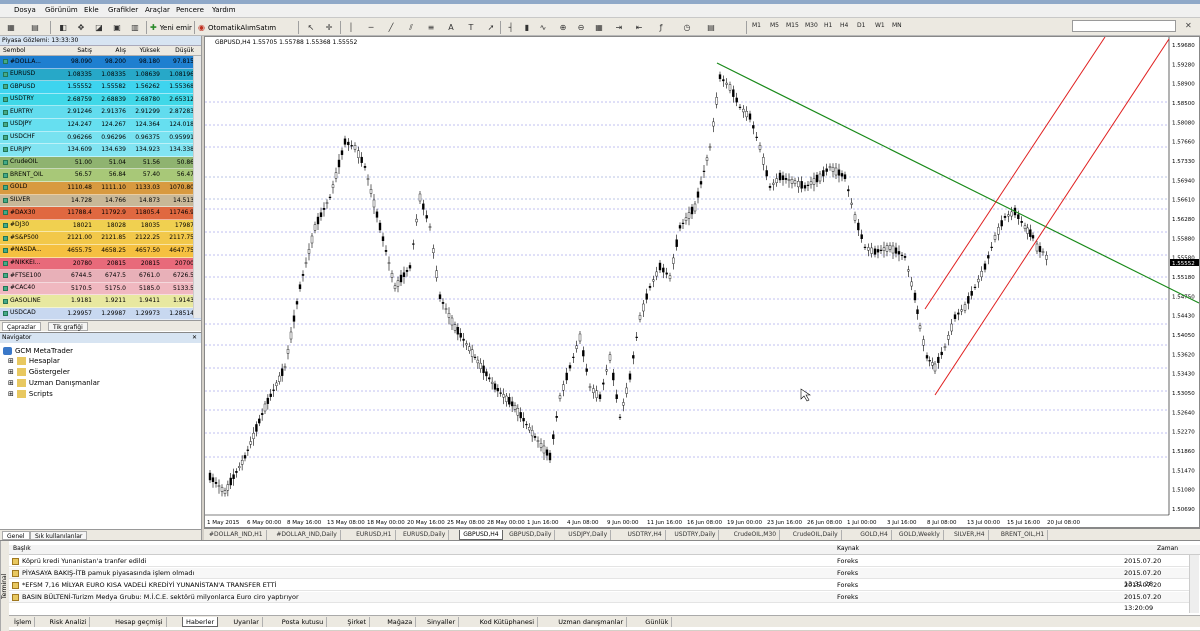 This screenshot has width=1200, height=631. I want to click on zoom-in-icon: ⊕, so click(563, 27).